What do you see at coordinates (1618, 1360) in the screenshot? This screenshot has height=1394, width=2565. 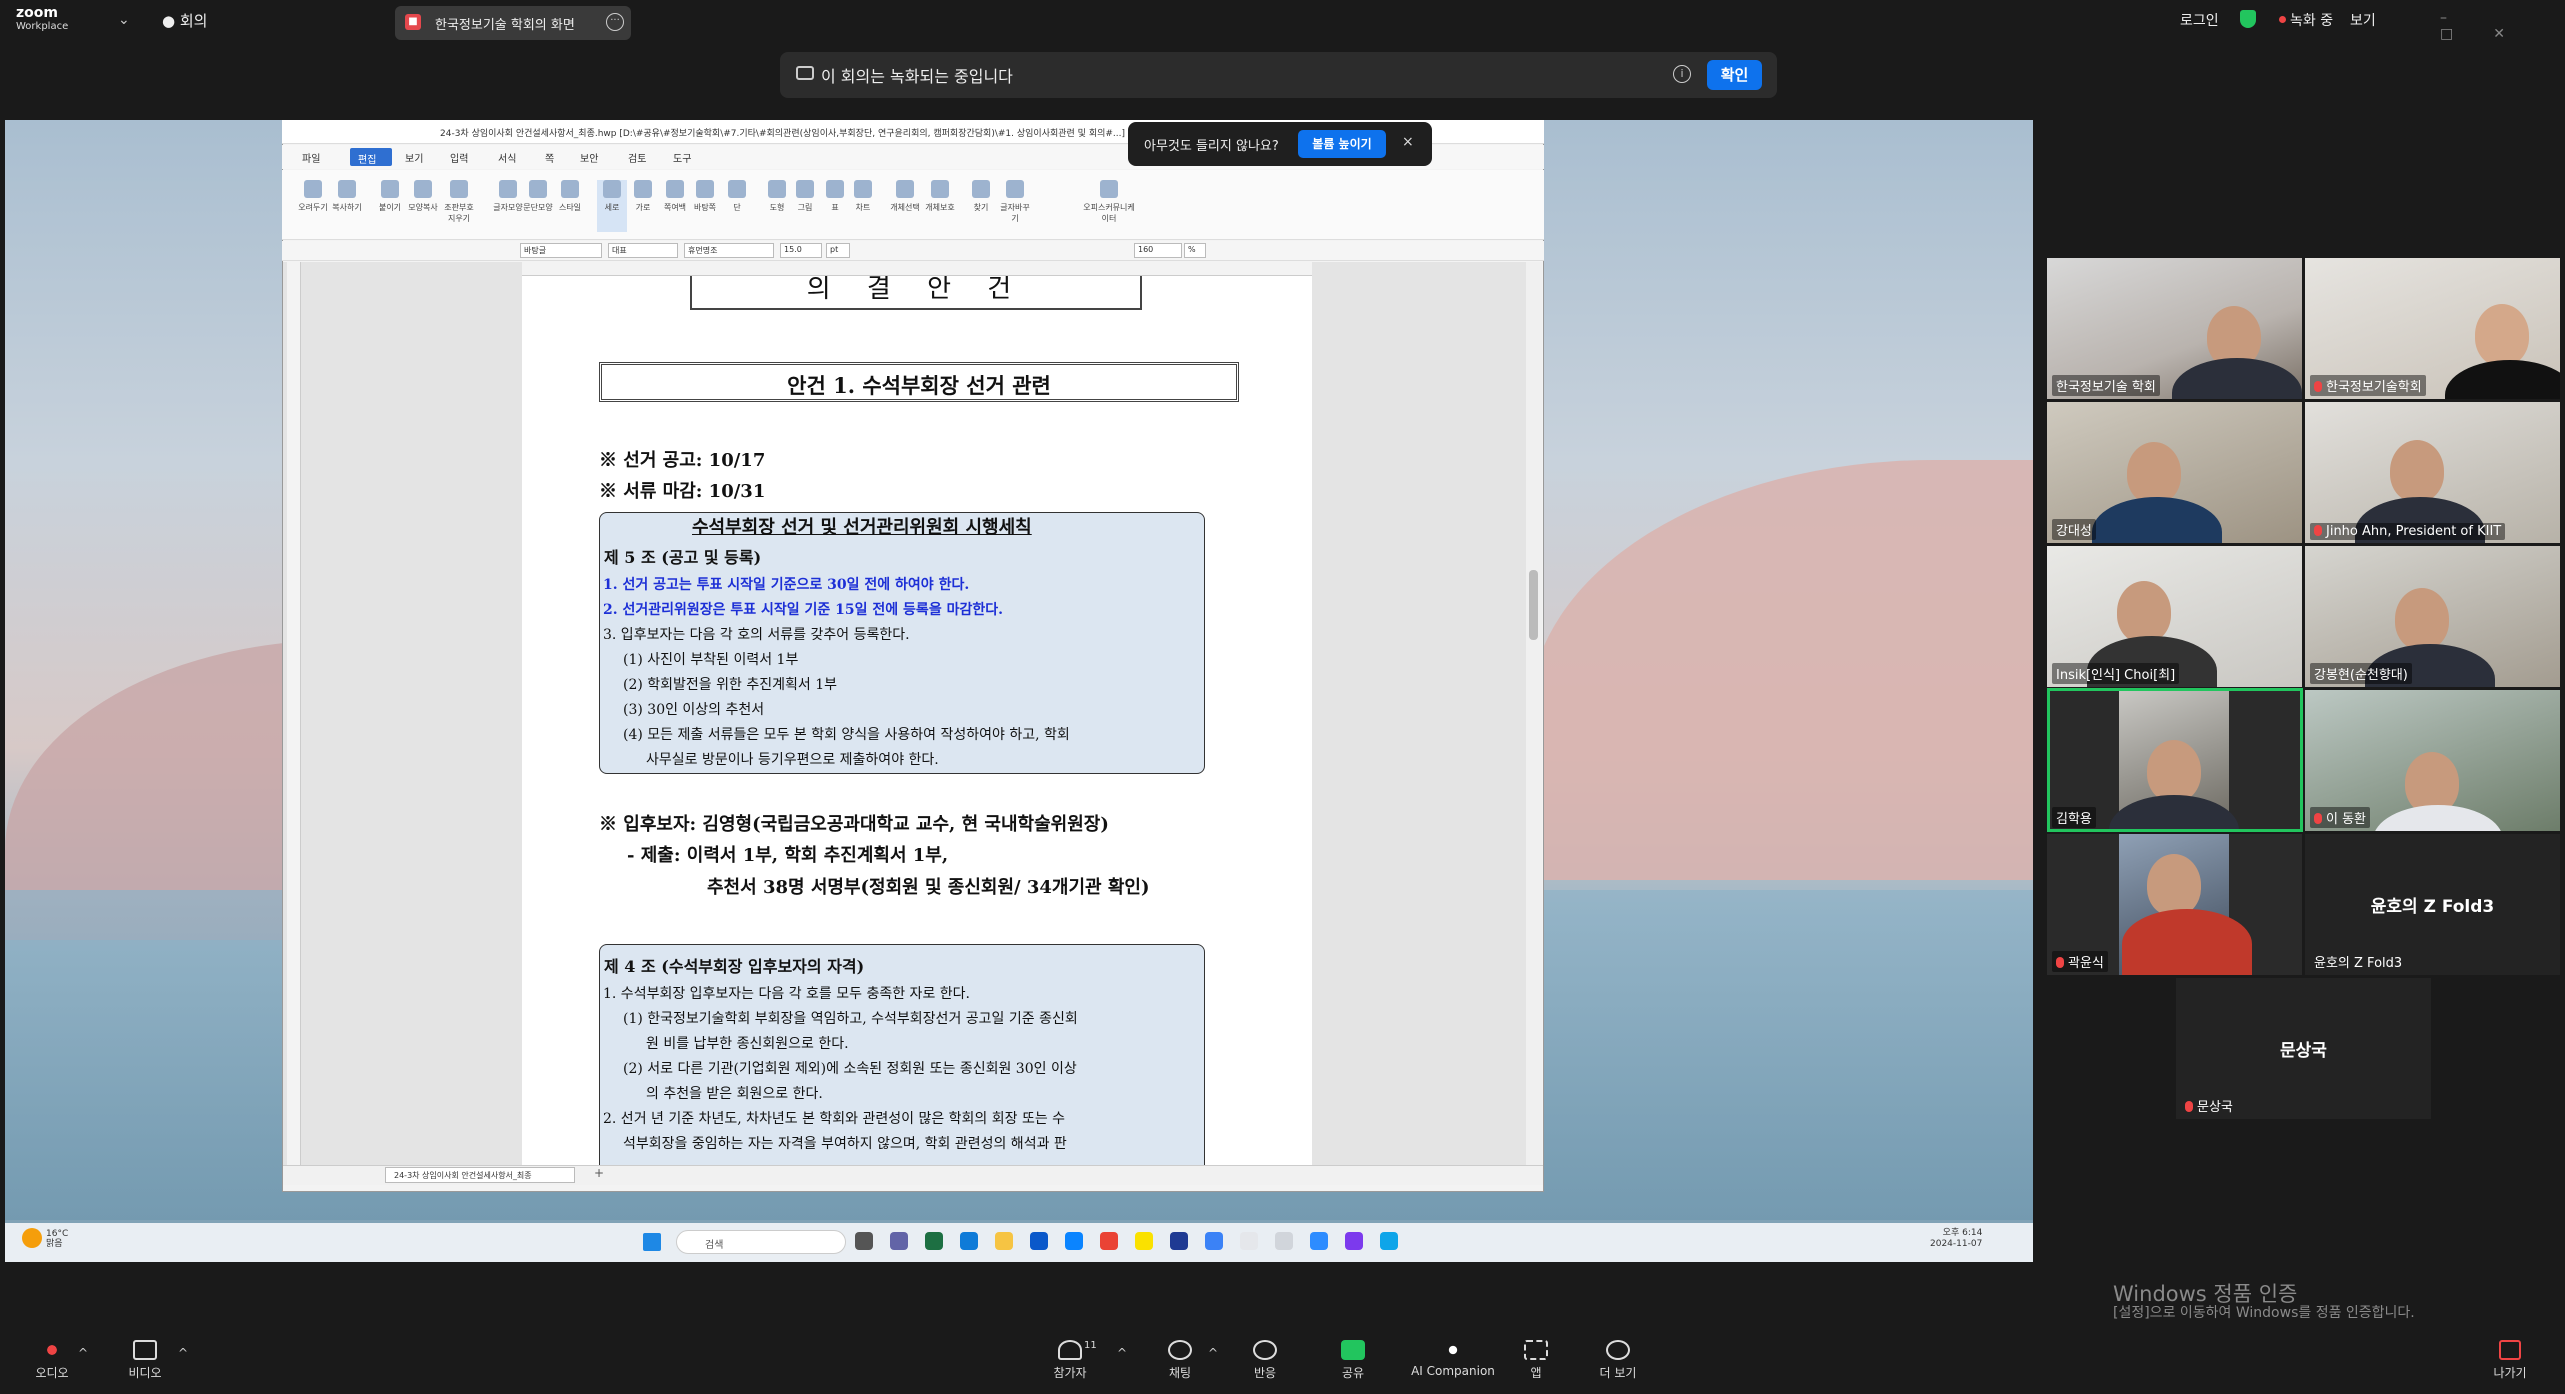 I see `more-button: 더 보기` at bounding box center [1618, 1360].